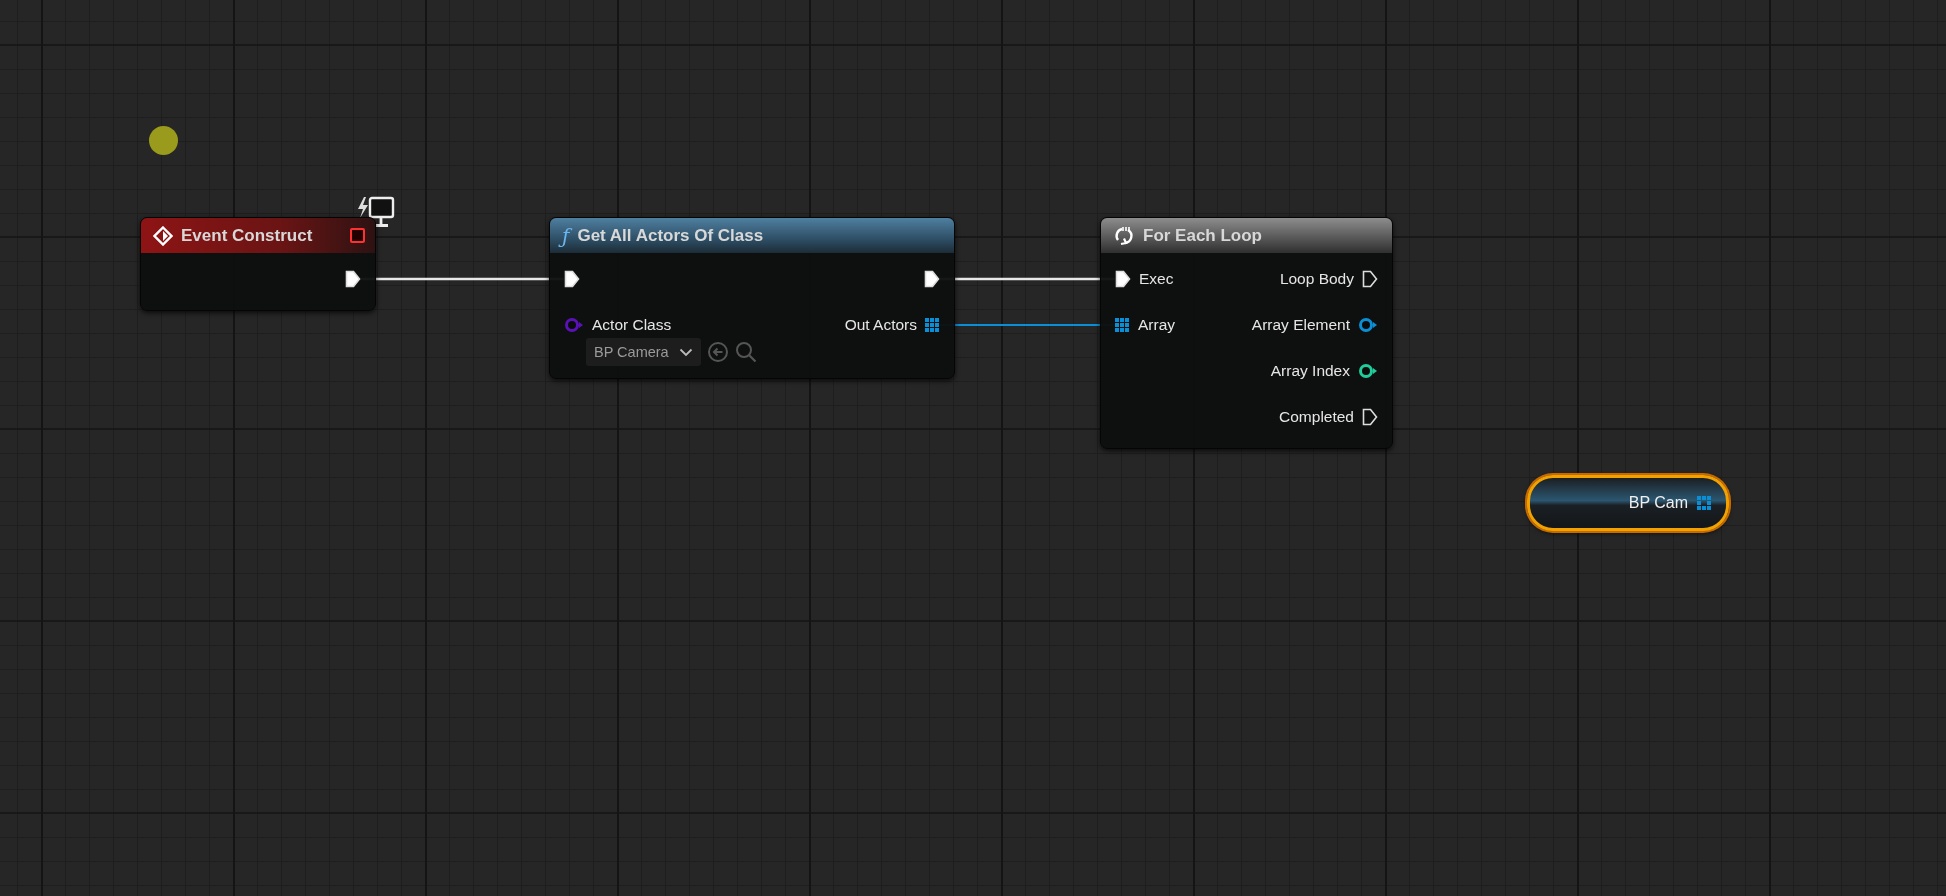 This screenshot has width=1946, height=896. Describe the element at coordinates (357, 235) in the screenshot. I see `status-square-icon` at that location.